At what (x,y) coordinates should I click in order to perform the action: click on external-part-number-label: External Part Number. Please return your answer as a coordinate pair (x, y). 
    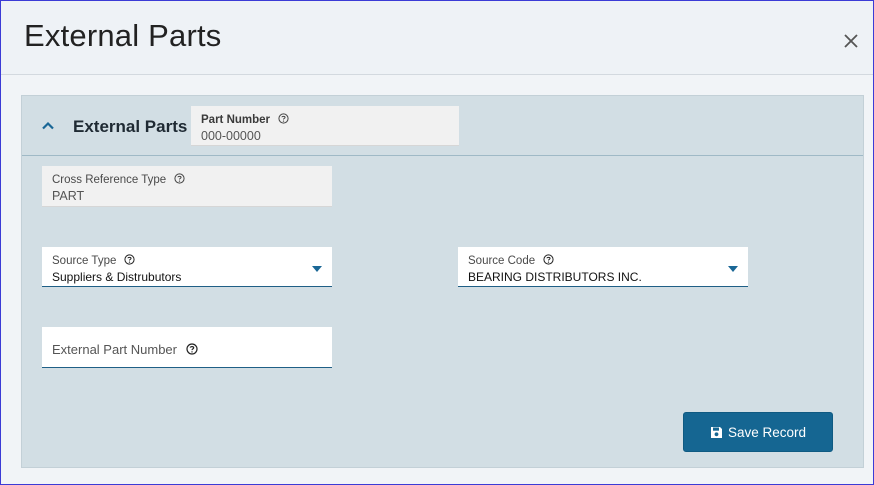
    Looking at the image, I should click on (114, 349).